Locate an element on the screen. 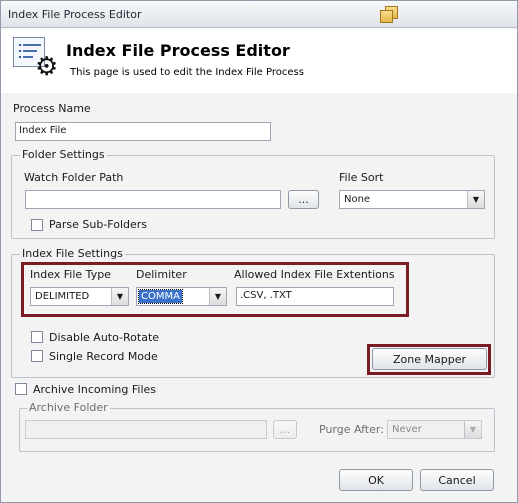  file-sort-select: None ▼ is located at coordinates (412, 199).